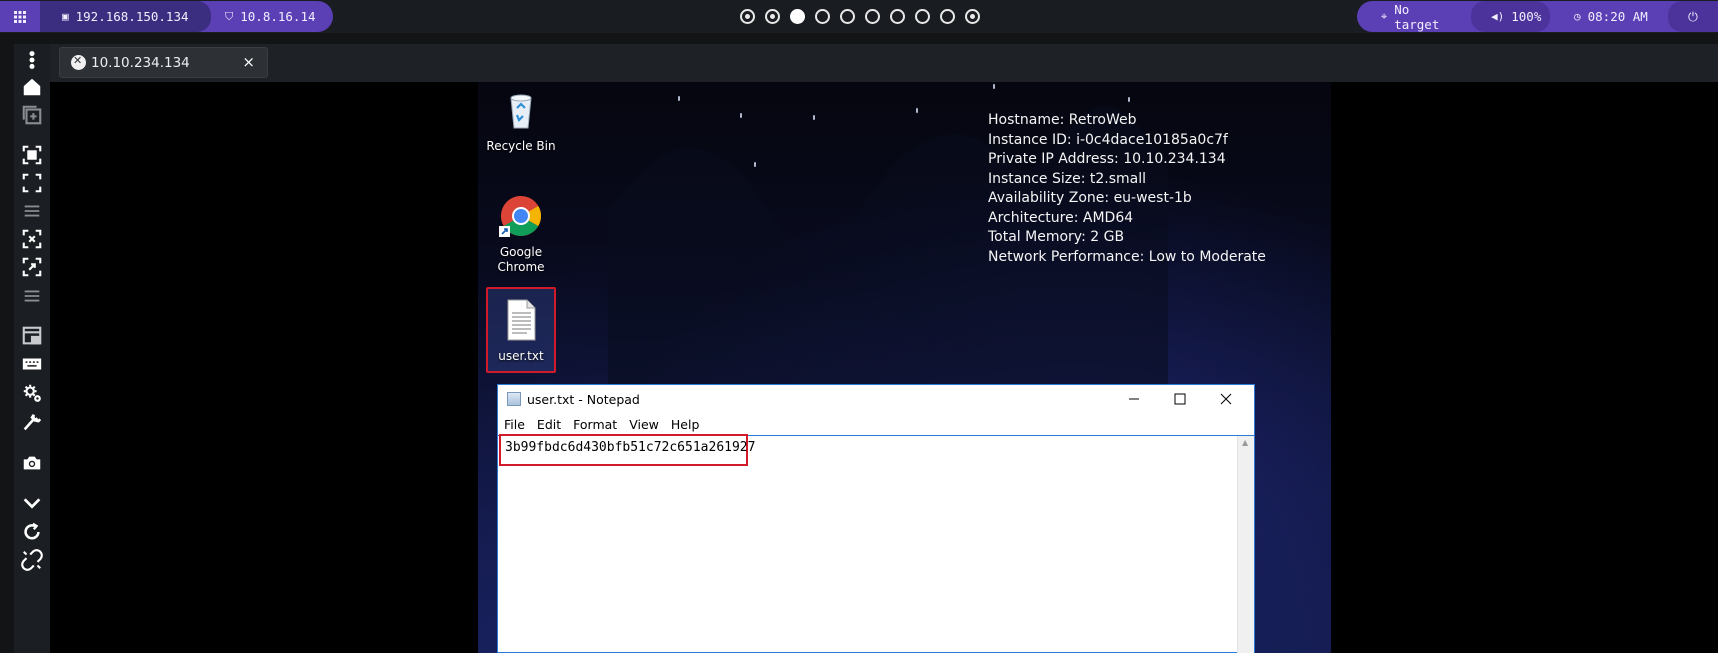  I want to click on chrome-icon, so click(520, 216).